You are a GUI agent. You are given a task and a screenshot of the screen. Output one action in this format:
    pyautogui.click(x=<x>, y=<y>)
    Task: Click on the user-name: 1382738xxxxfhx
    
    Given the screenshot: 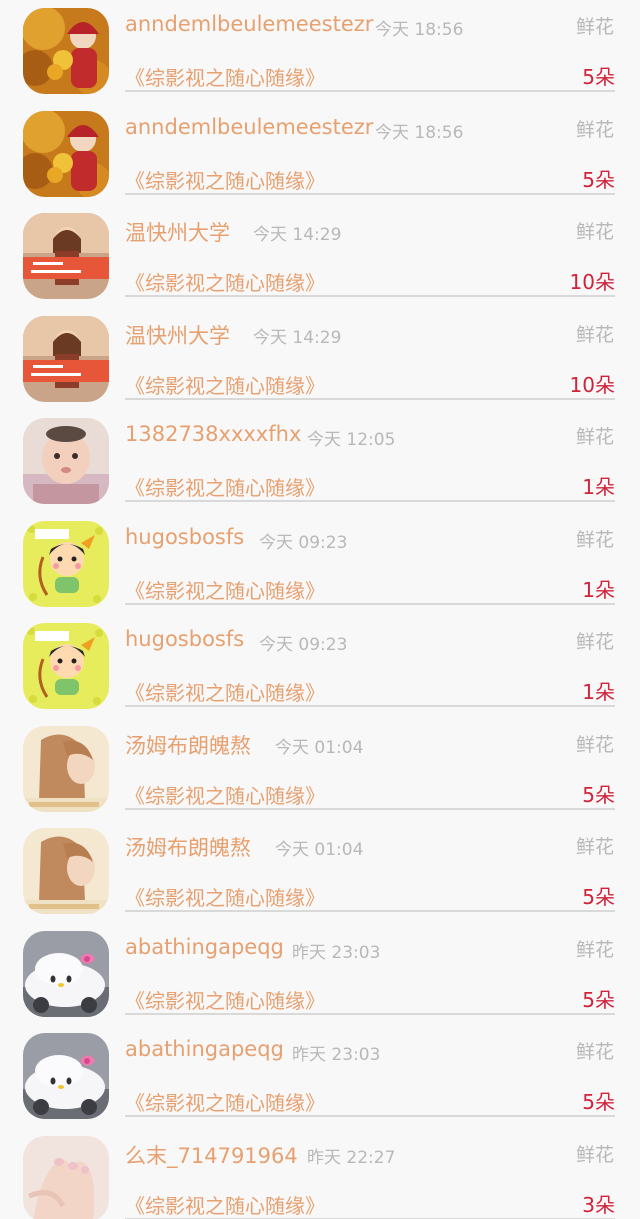 What is the action you would take?
    pyautogui.click(x=213, y=434)
    